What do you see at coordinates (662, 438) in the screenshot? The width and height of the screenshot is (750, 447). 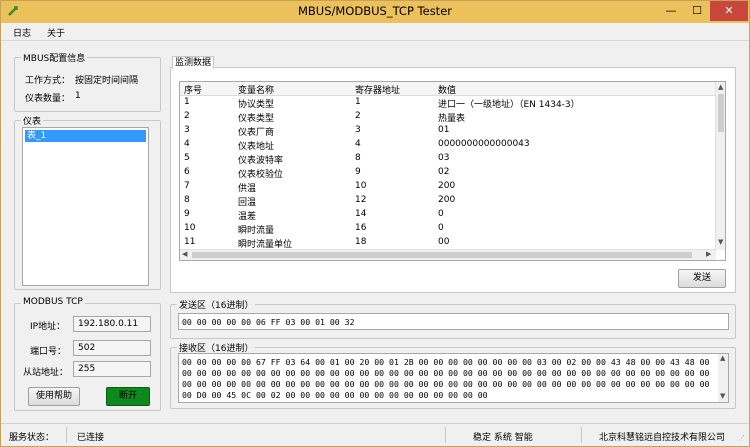 I see `company-name: 北京科慧铭远自控技术有限公司` at bounding box center [662, 438].